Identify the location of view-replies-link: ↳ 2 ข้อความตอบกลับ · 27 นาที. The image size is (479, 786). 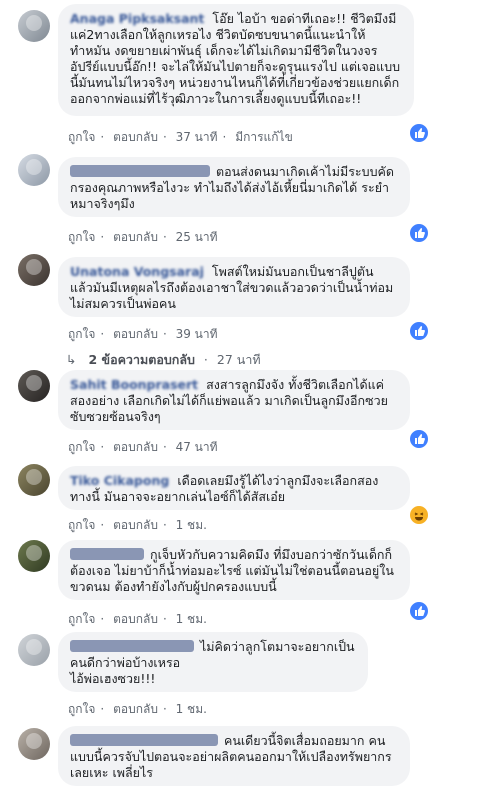
(163, 360).